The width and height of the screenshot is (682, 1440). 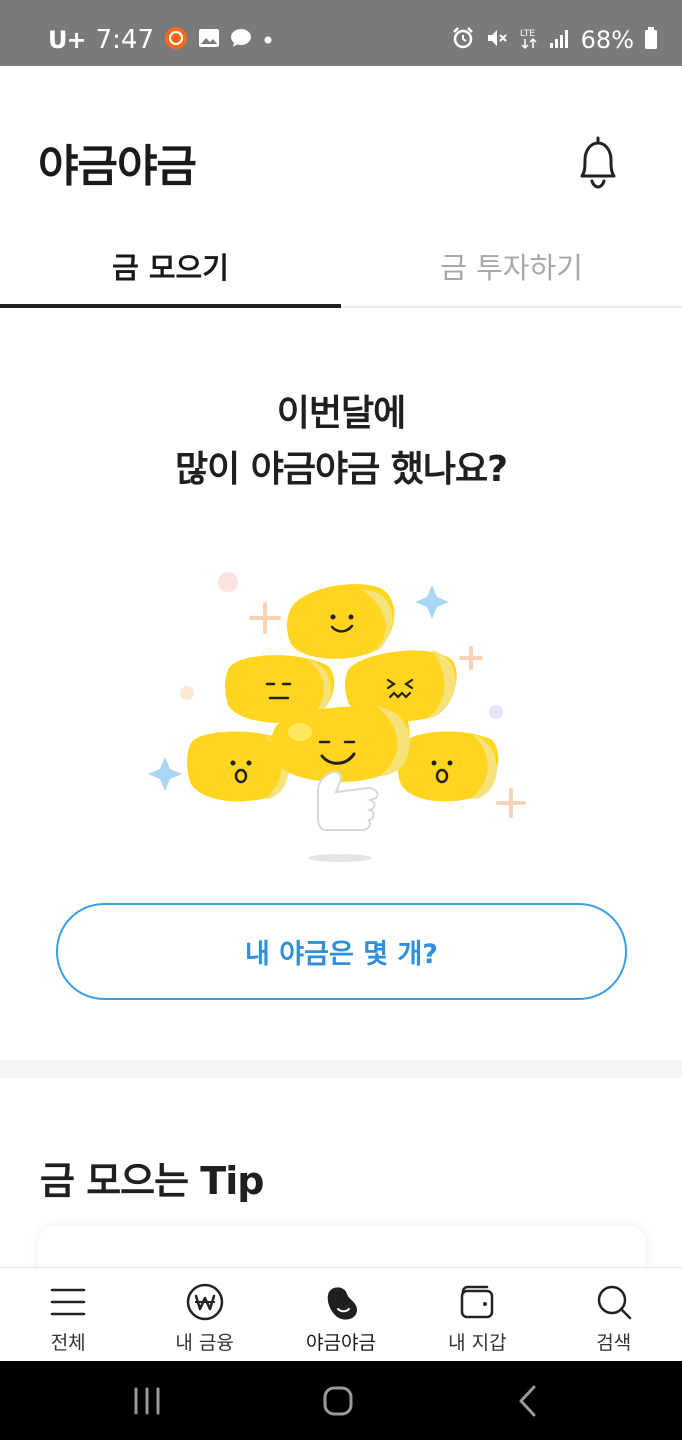 What do you see at coordinates (341, 469) in the screenshot?
I see `hero-line-2: 많이 야금야금 했나요?` at bounding box center [341, 469].